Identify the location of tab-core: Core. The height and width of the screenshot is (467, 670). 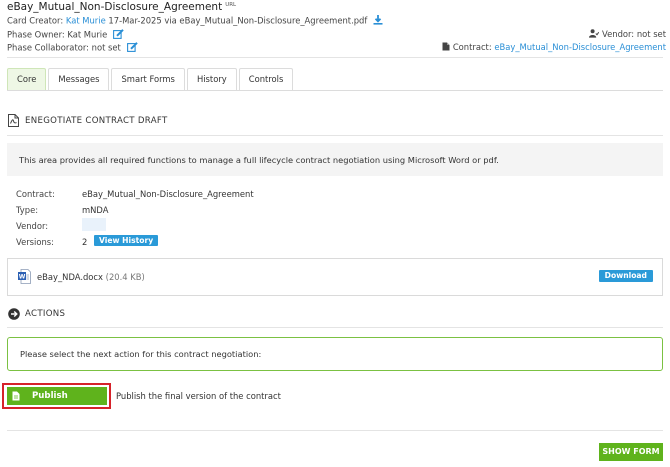
(27, 79).